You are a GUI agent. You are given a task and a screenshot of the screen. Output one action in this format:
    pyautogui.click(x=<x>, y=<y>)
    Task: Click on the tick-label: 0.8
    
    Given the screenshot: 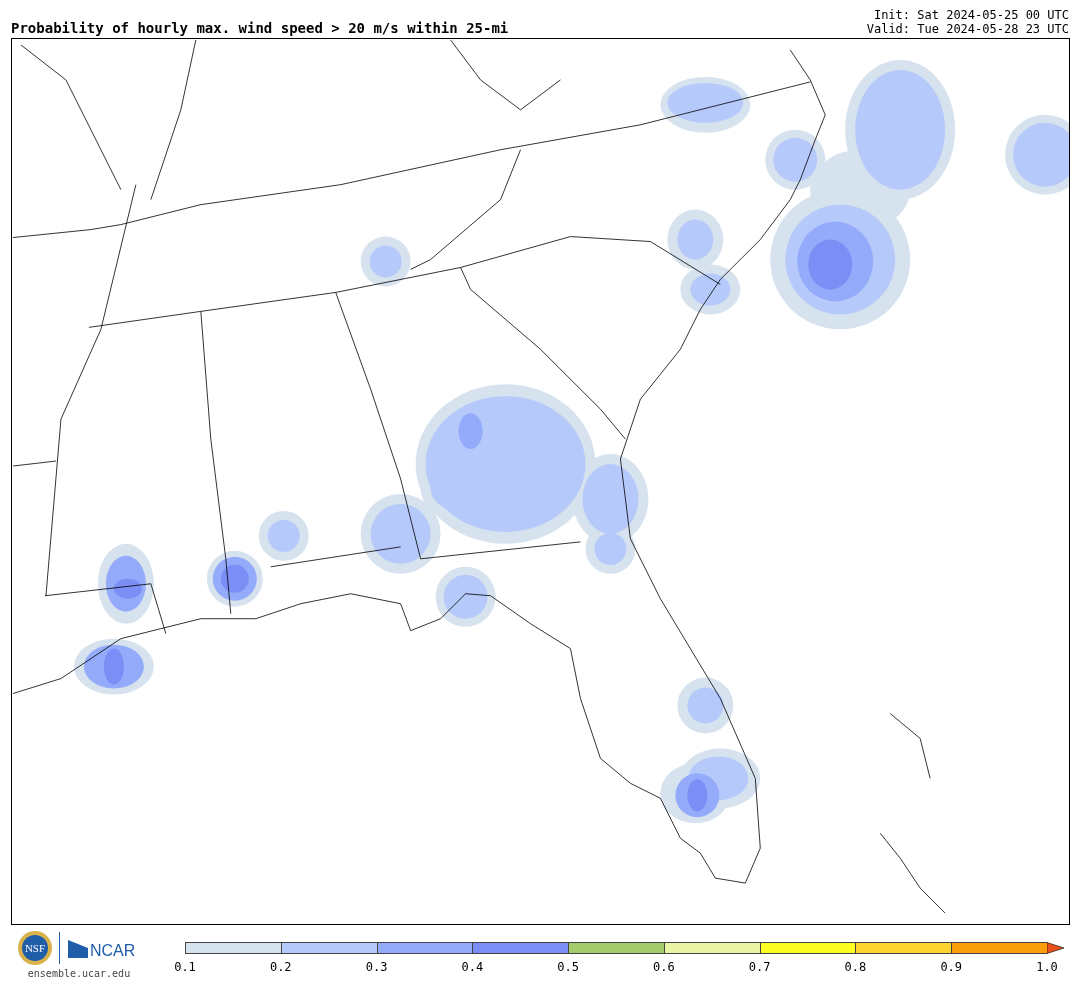 What is the action you would take?
    pyautogui.click(x=855, y=967)
    